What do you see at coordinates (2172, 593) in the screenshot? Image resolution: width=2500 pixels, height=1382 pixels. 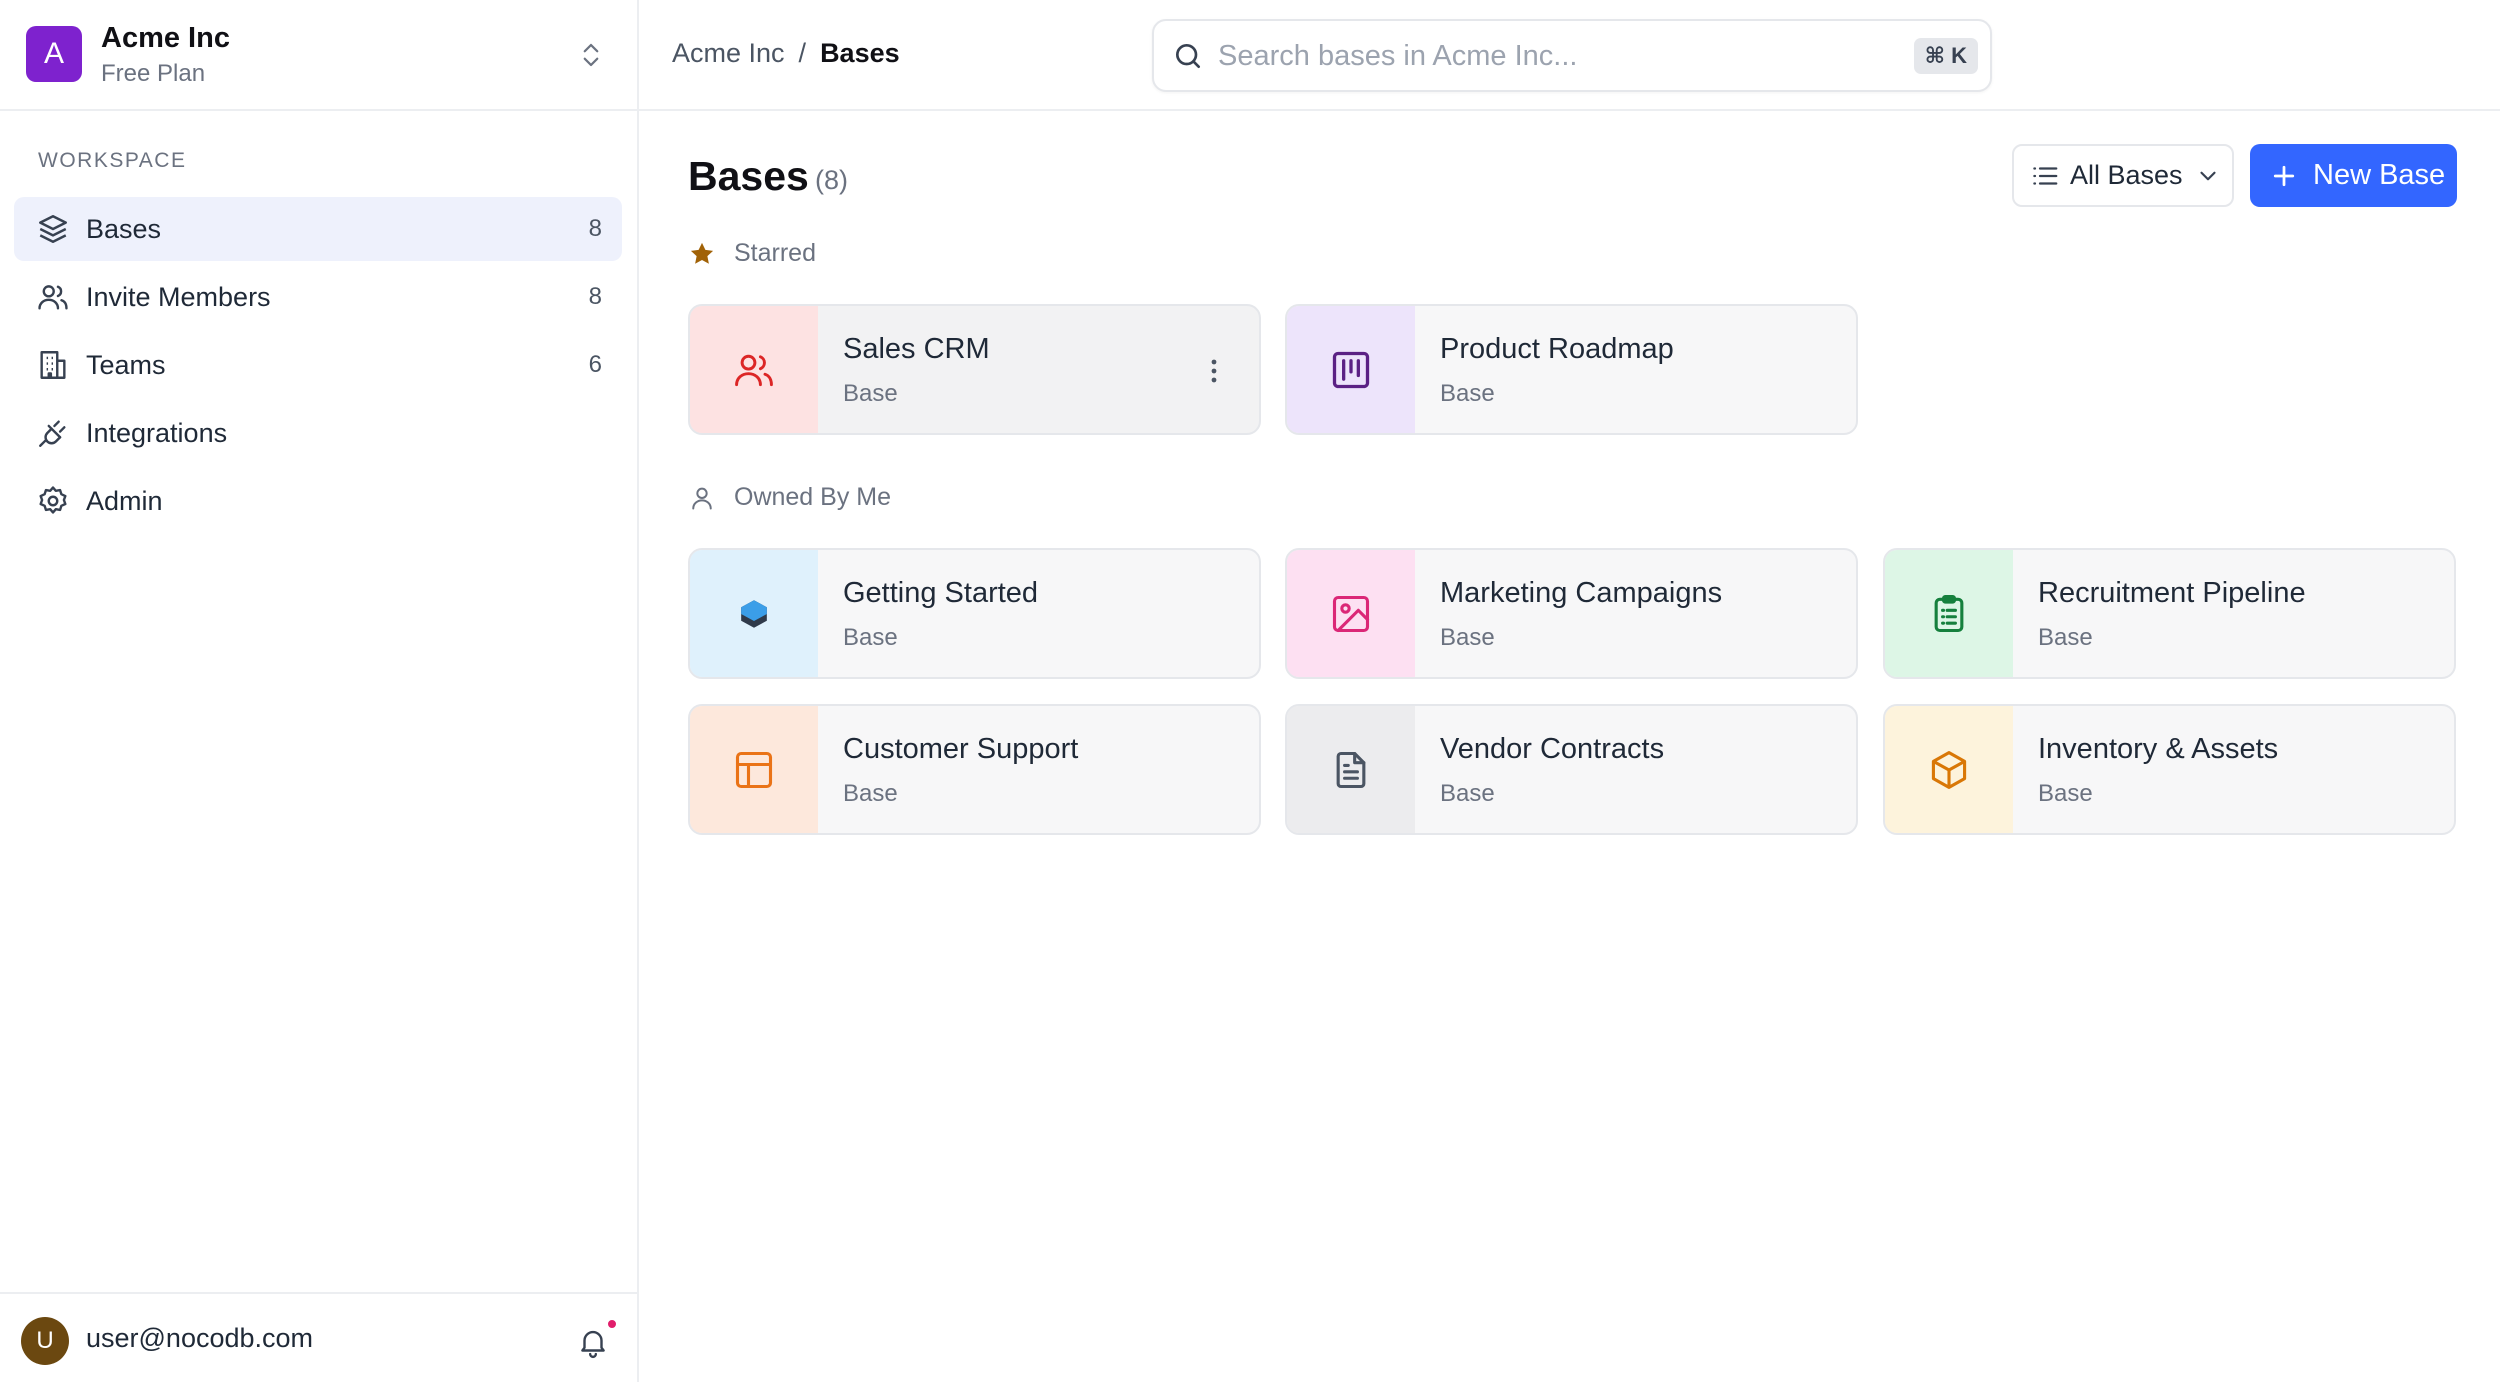 I see `base-name: Recruitment Pipeline` at bounding box center [2172, 593].